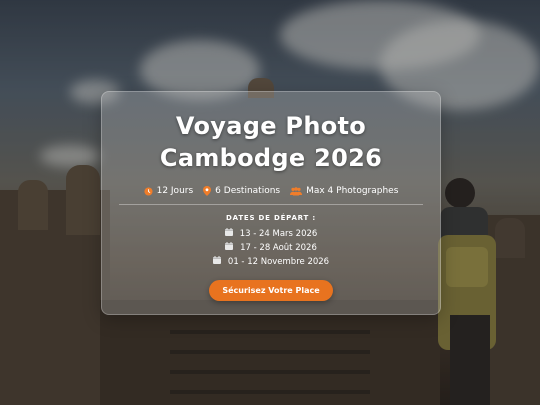  I want to click on page-title: Voyage Photo Cambodge 2026, so click(271, 142).